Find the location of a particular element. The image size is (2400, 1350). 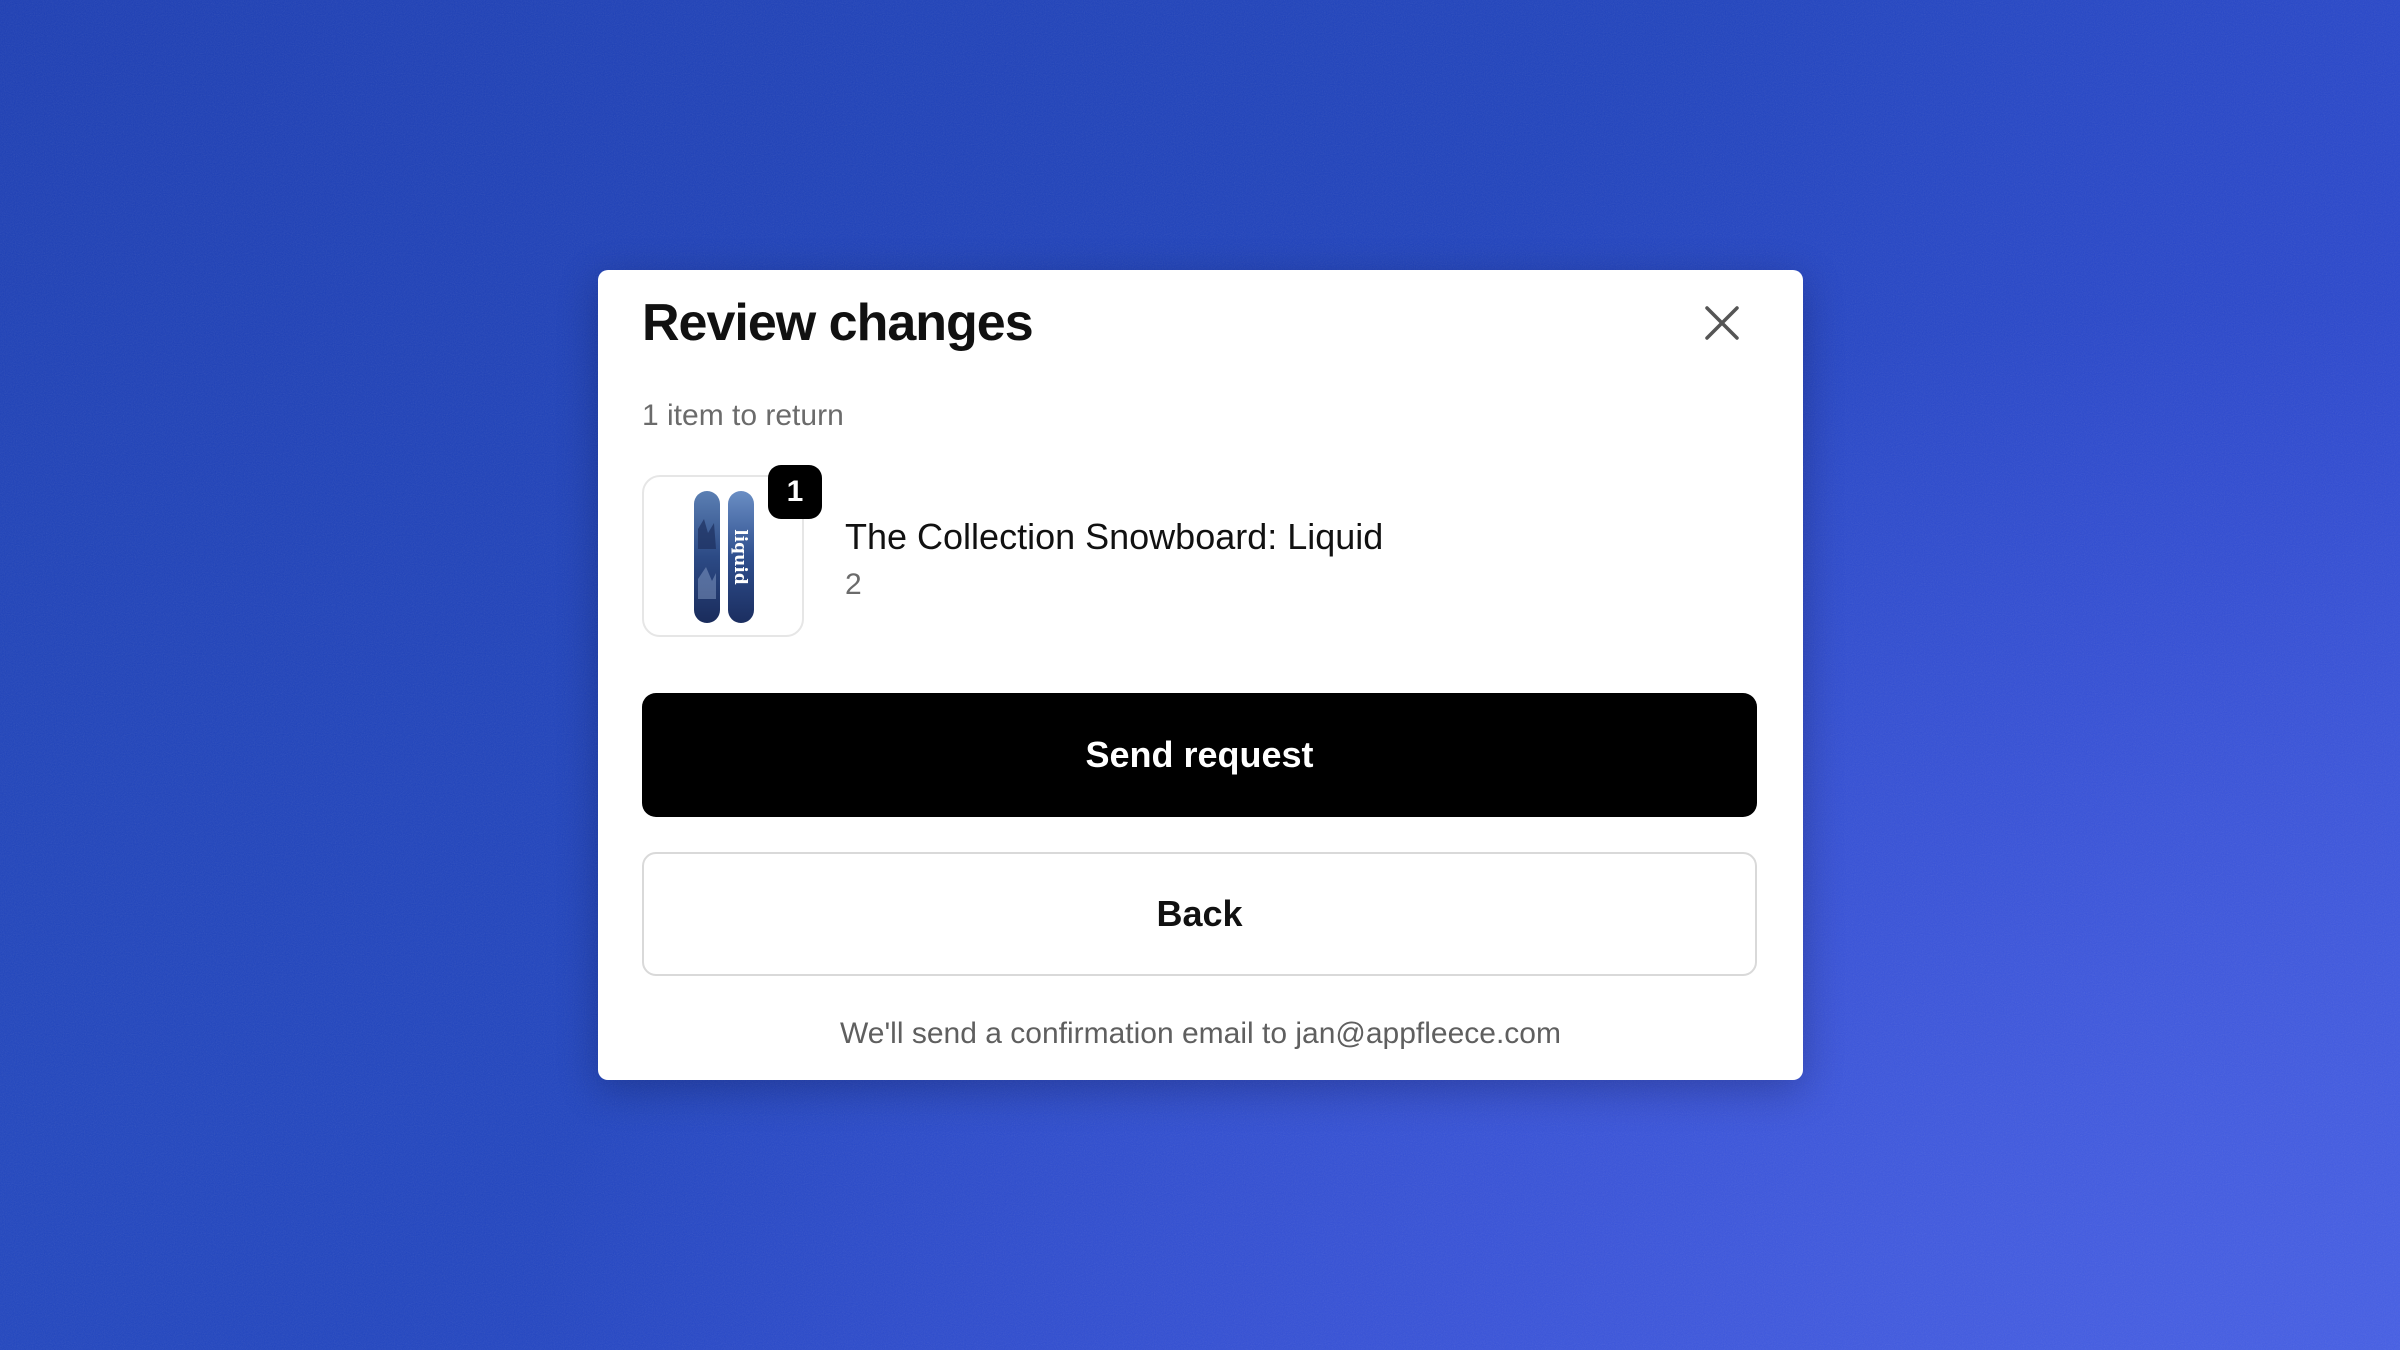

product-thumbnail: liquid 1 is located at coordinates (732, 551).